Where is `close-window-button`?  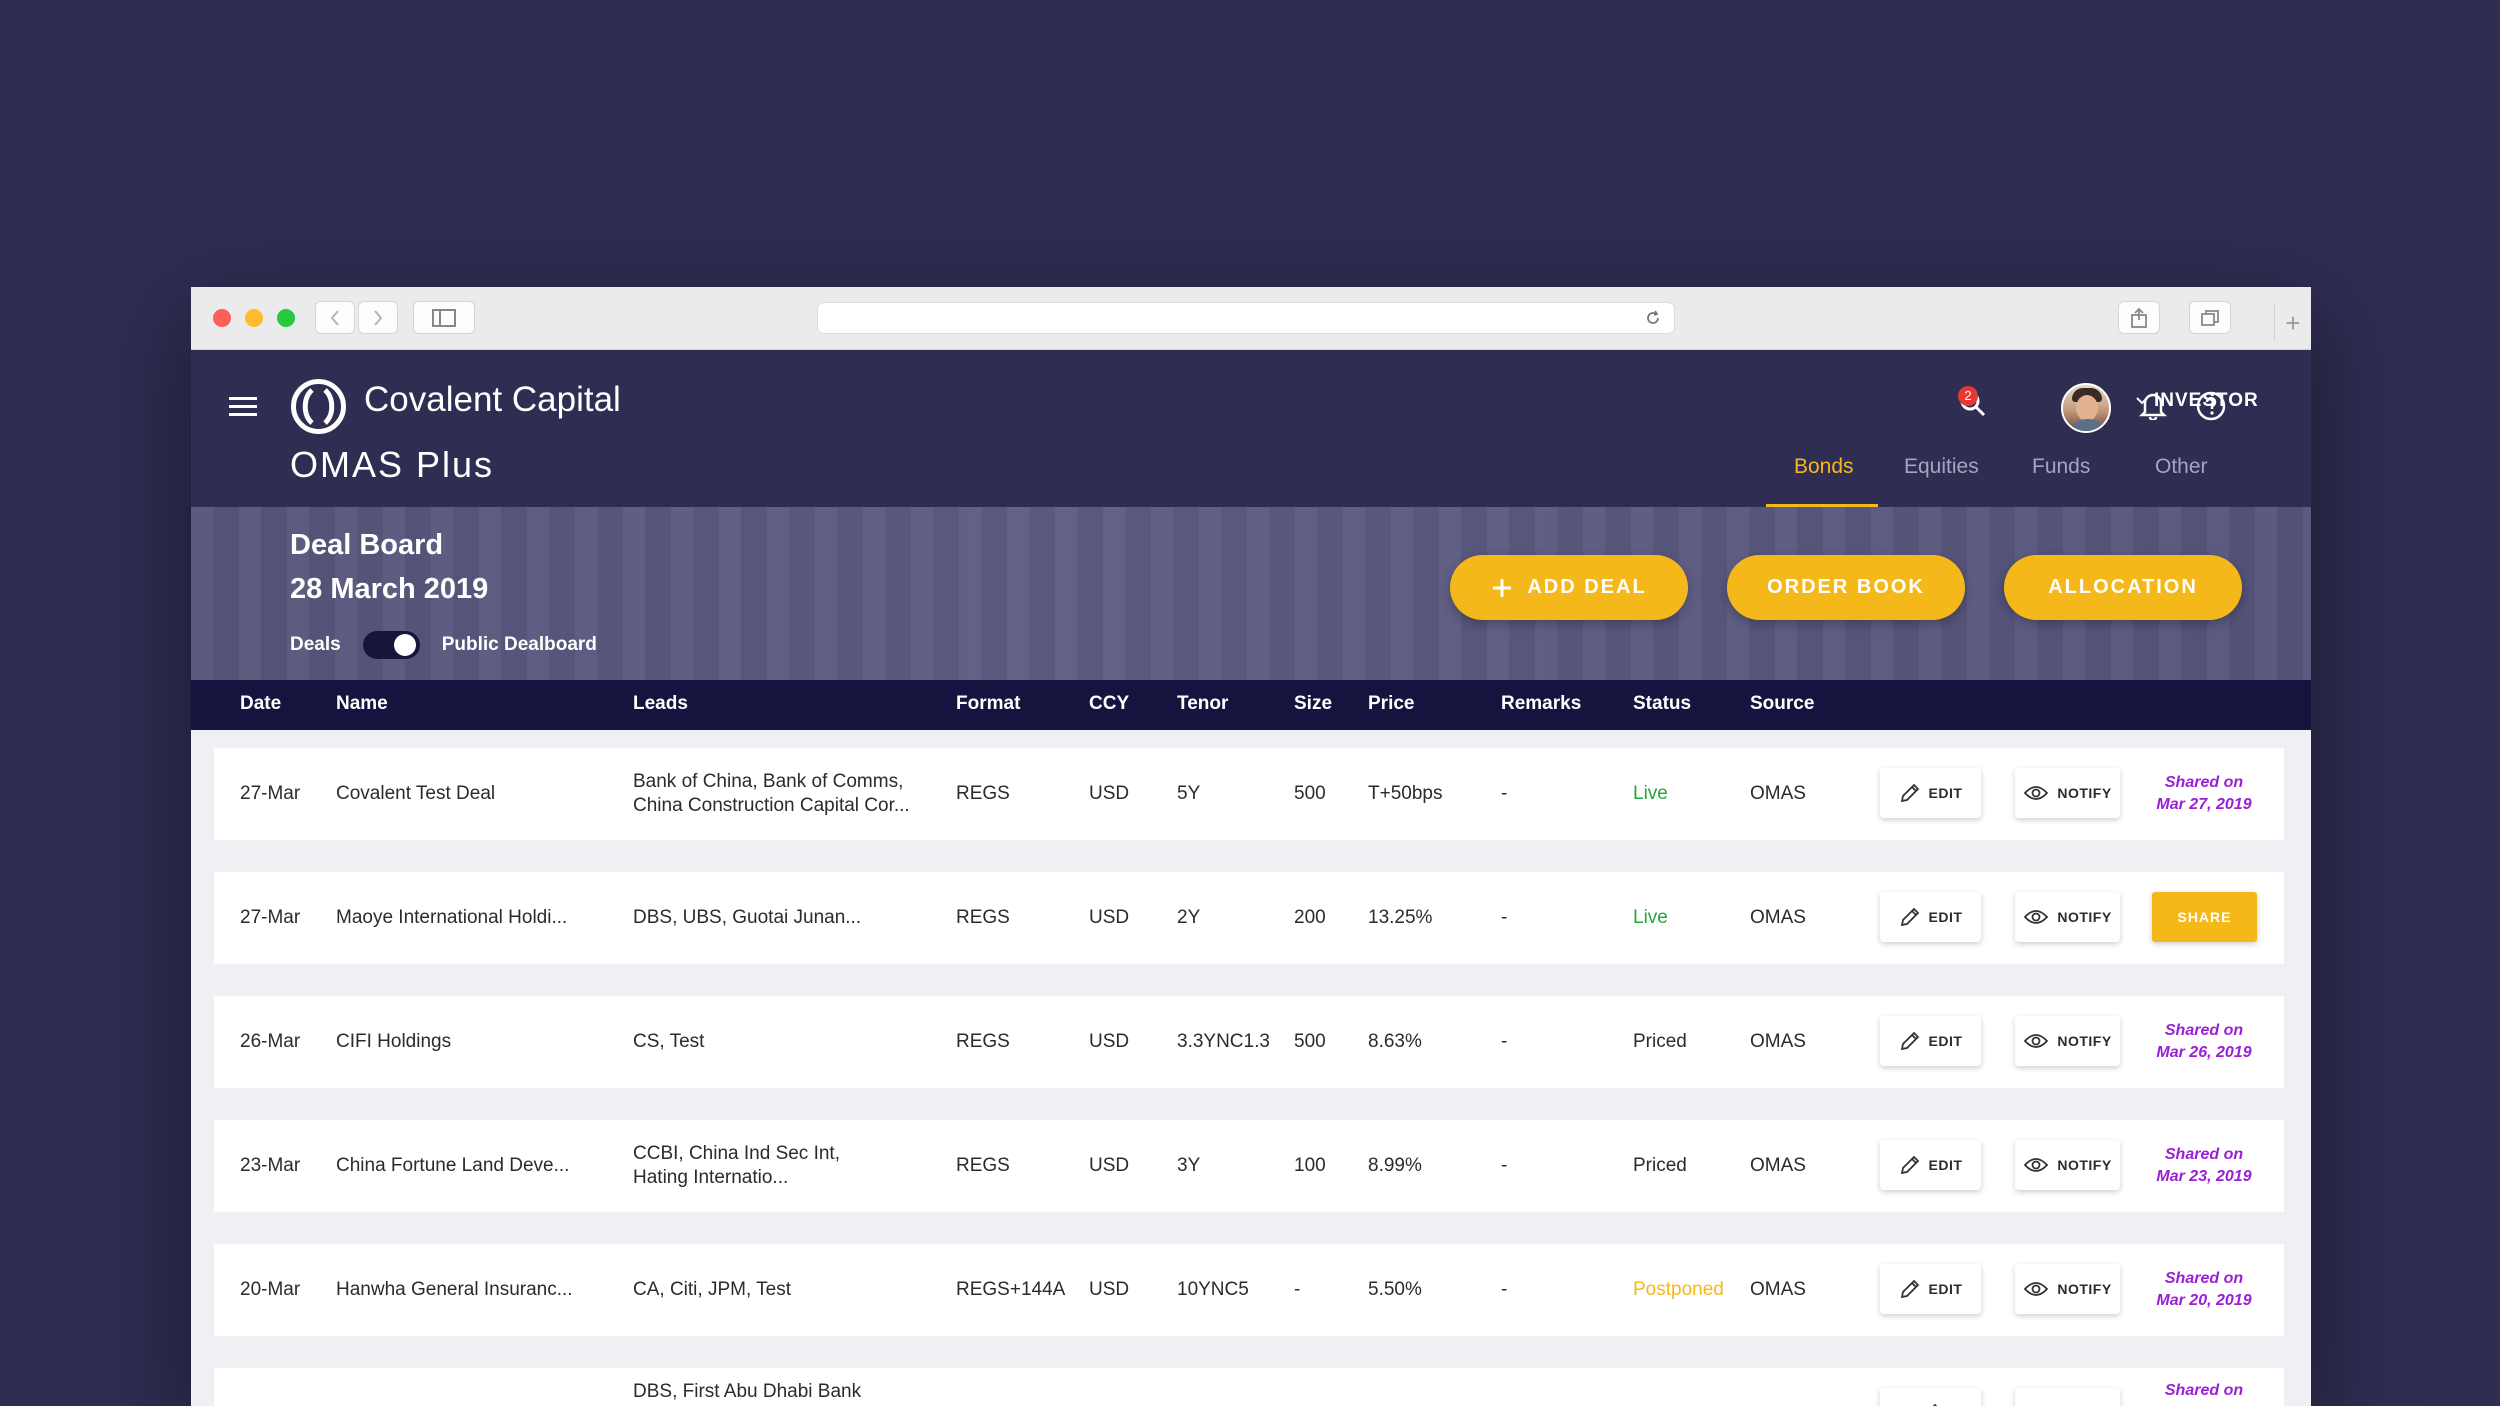 close-window-button is located at coordinates (222, 318).